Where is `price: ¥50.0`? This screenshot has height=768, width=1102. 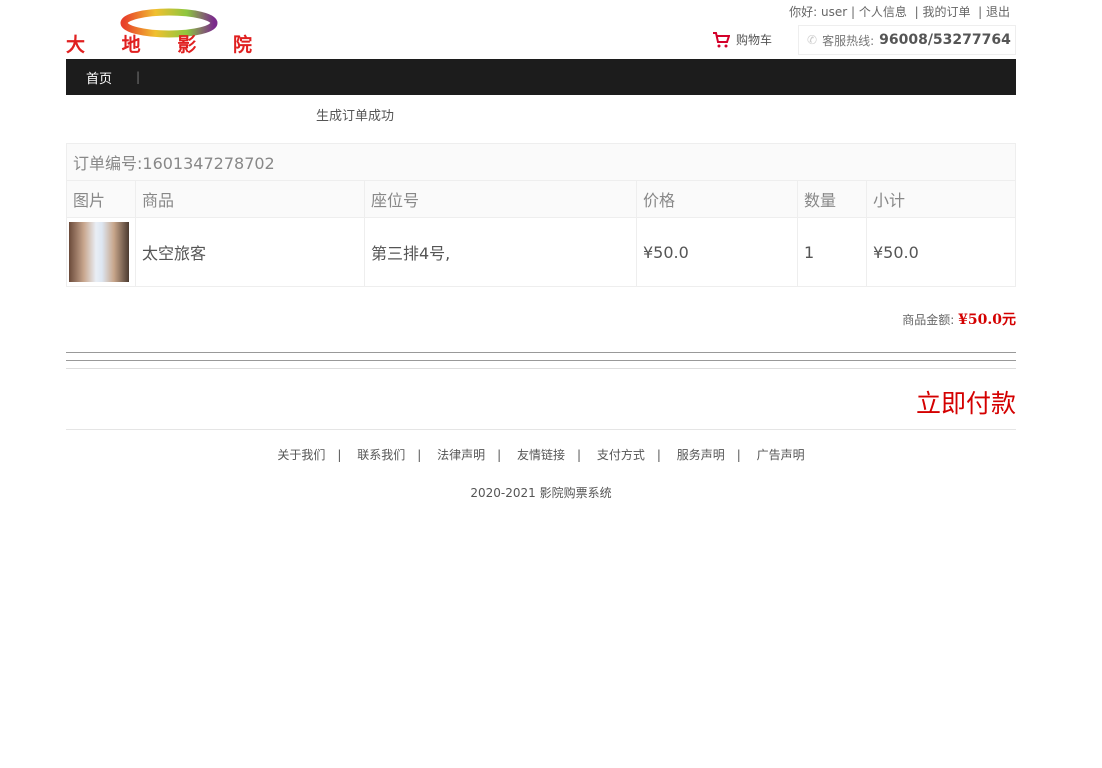 price: ¥50.0 is located at coordinates (717, 252).